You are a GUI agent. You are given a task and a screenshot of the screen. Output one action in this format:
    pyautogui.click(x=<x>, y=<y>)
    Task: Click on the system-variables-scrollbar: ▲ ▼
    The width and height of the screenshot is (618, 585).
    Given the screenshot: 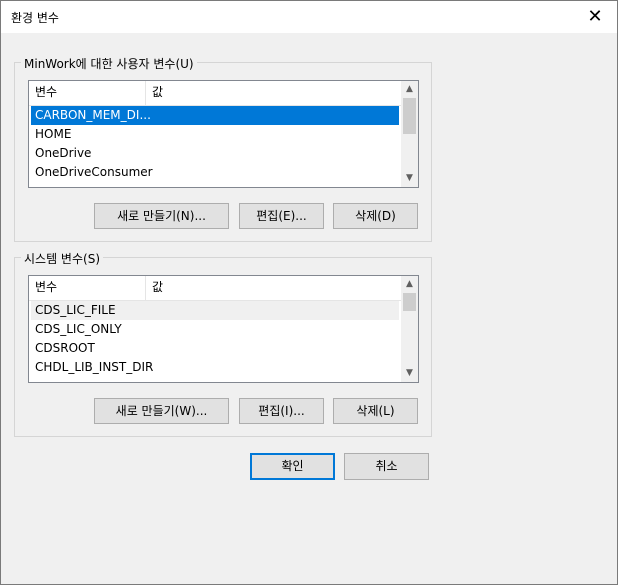 What is the action you would take?
    pyautogui.click(x=409, y=329)
    